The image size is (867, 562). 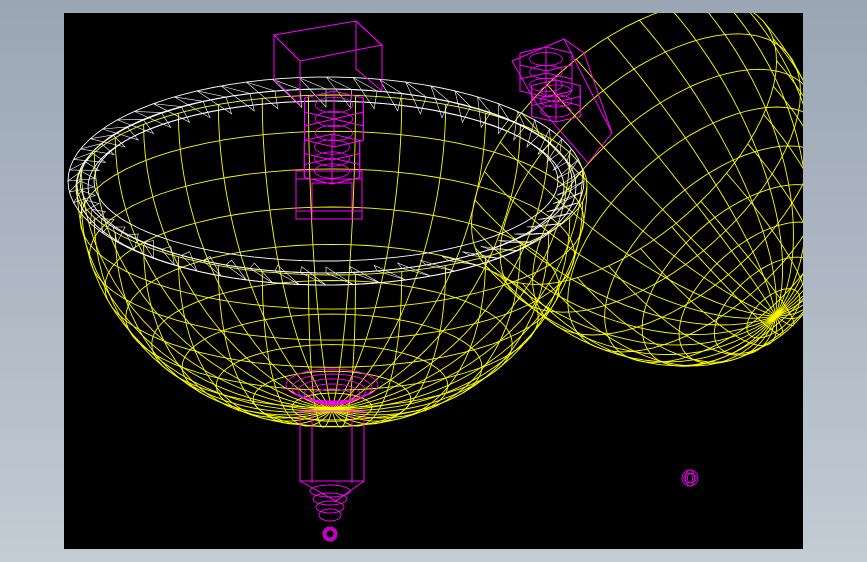 I want to click on ball-ring, so click(x=690, y=478).